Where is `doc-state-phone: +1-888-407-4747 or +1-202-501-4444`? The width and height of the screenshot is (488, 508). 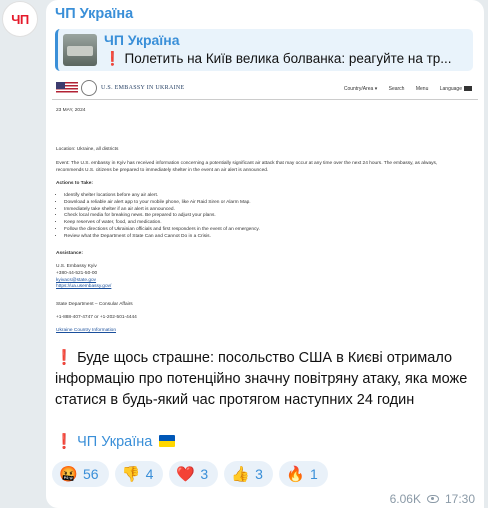
doc-state-phone: +1-888-407-4747 or +1-202-501-4444 is located at coordinates (96, 317).